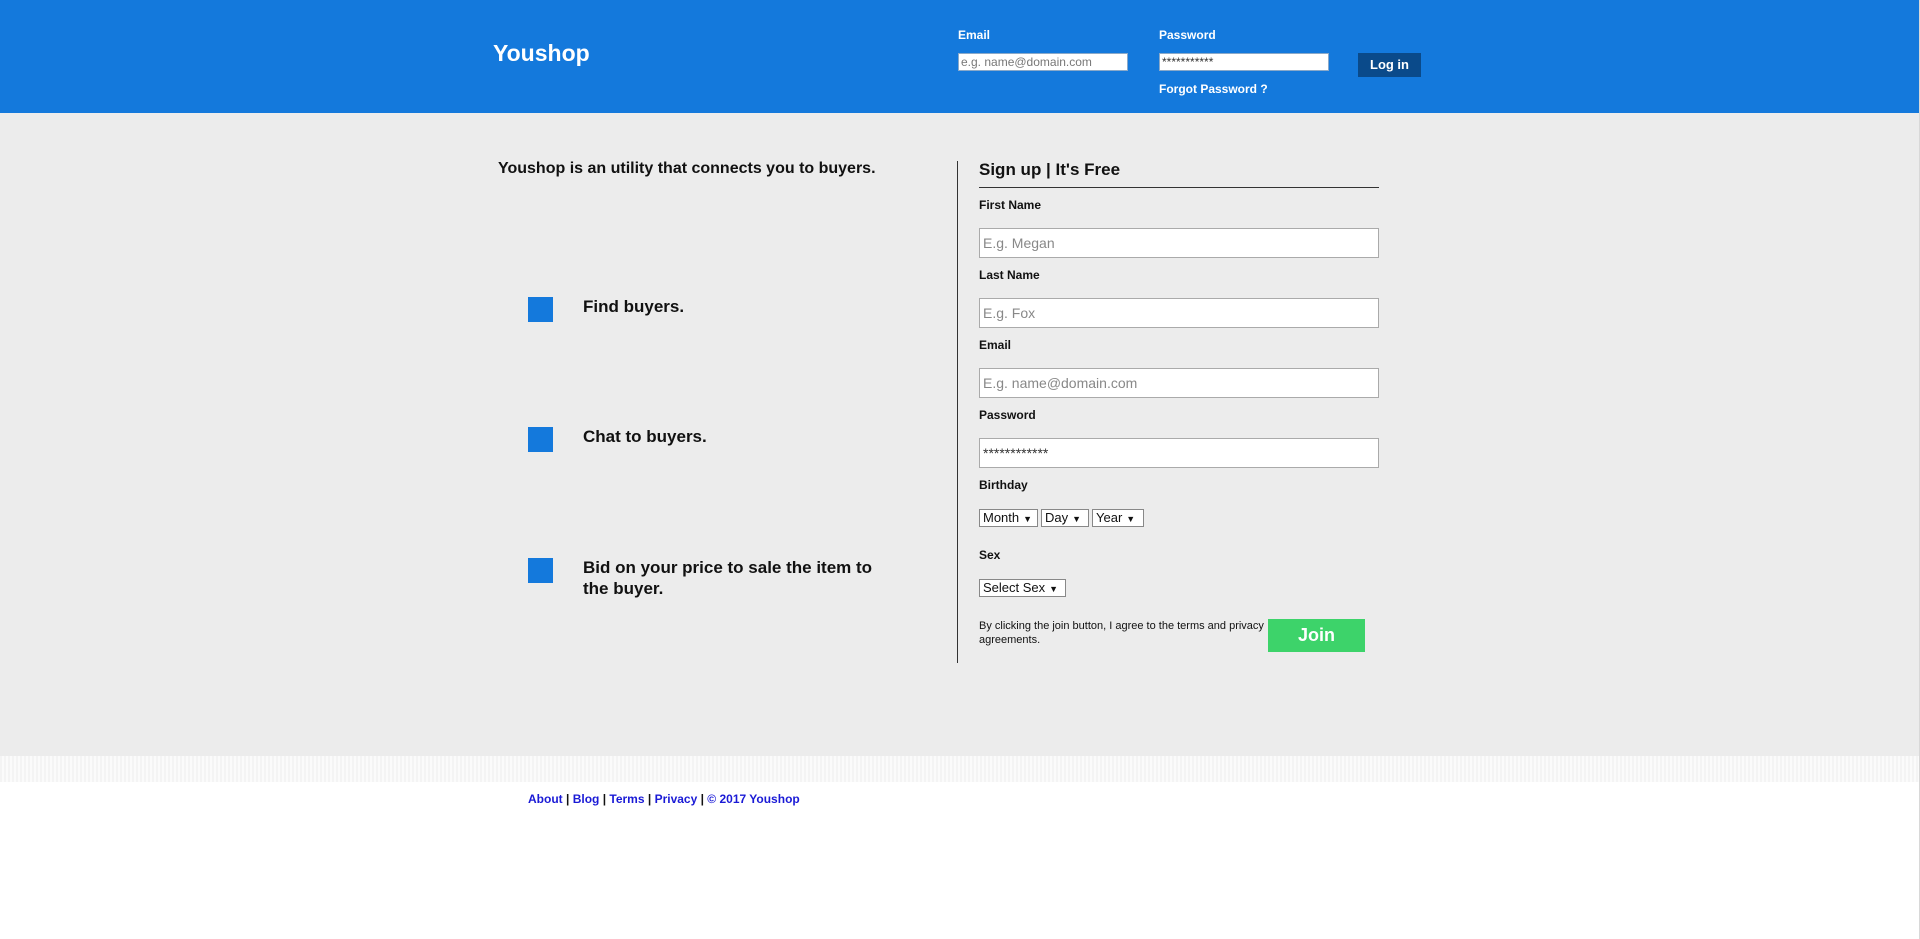  I want to click on signup-email-input: E.g. name@domain.com, so click(1179, 383).